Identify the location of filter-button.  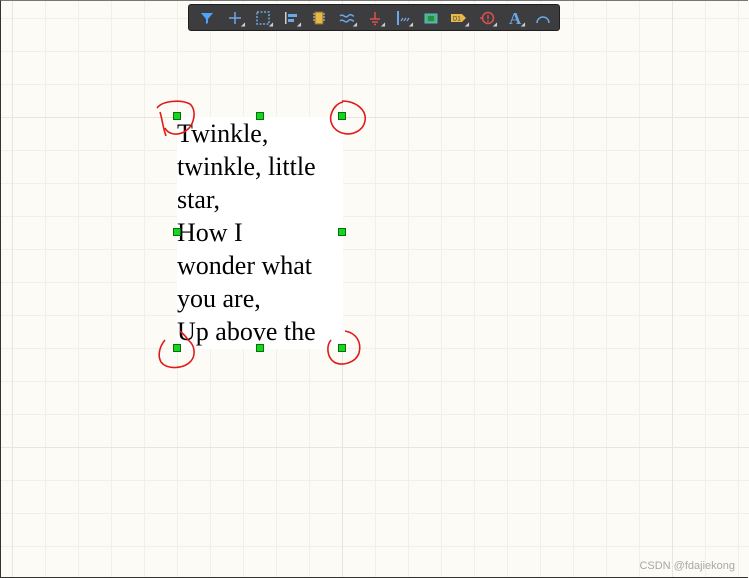
(207, 18).